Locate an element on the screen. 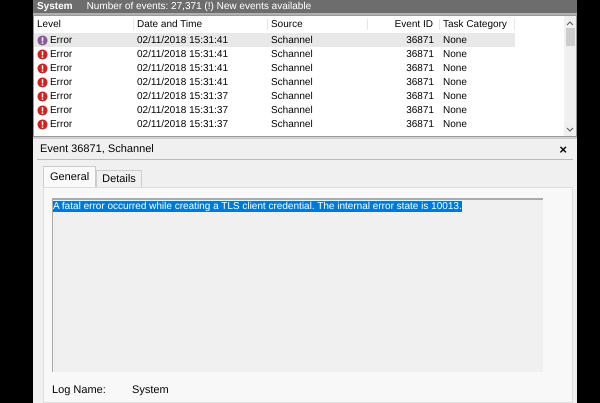 The image size is (600, 403). column-header: Task Category is located at coordinates (477, 24).